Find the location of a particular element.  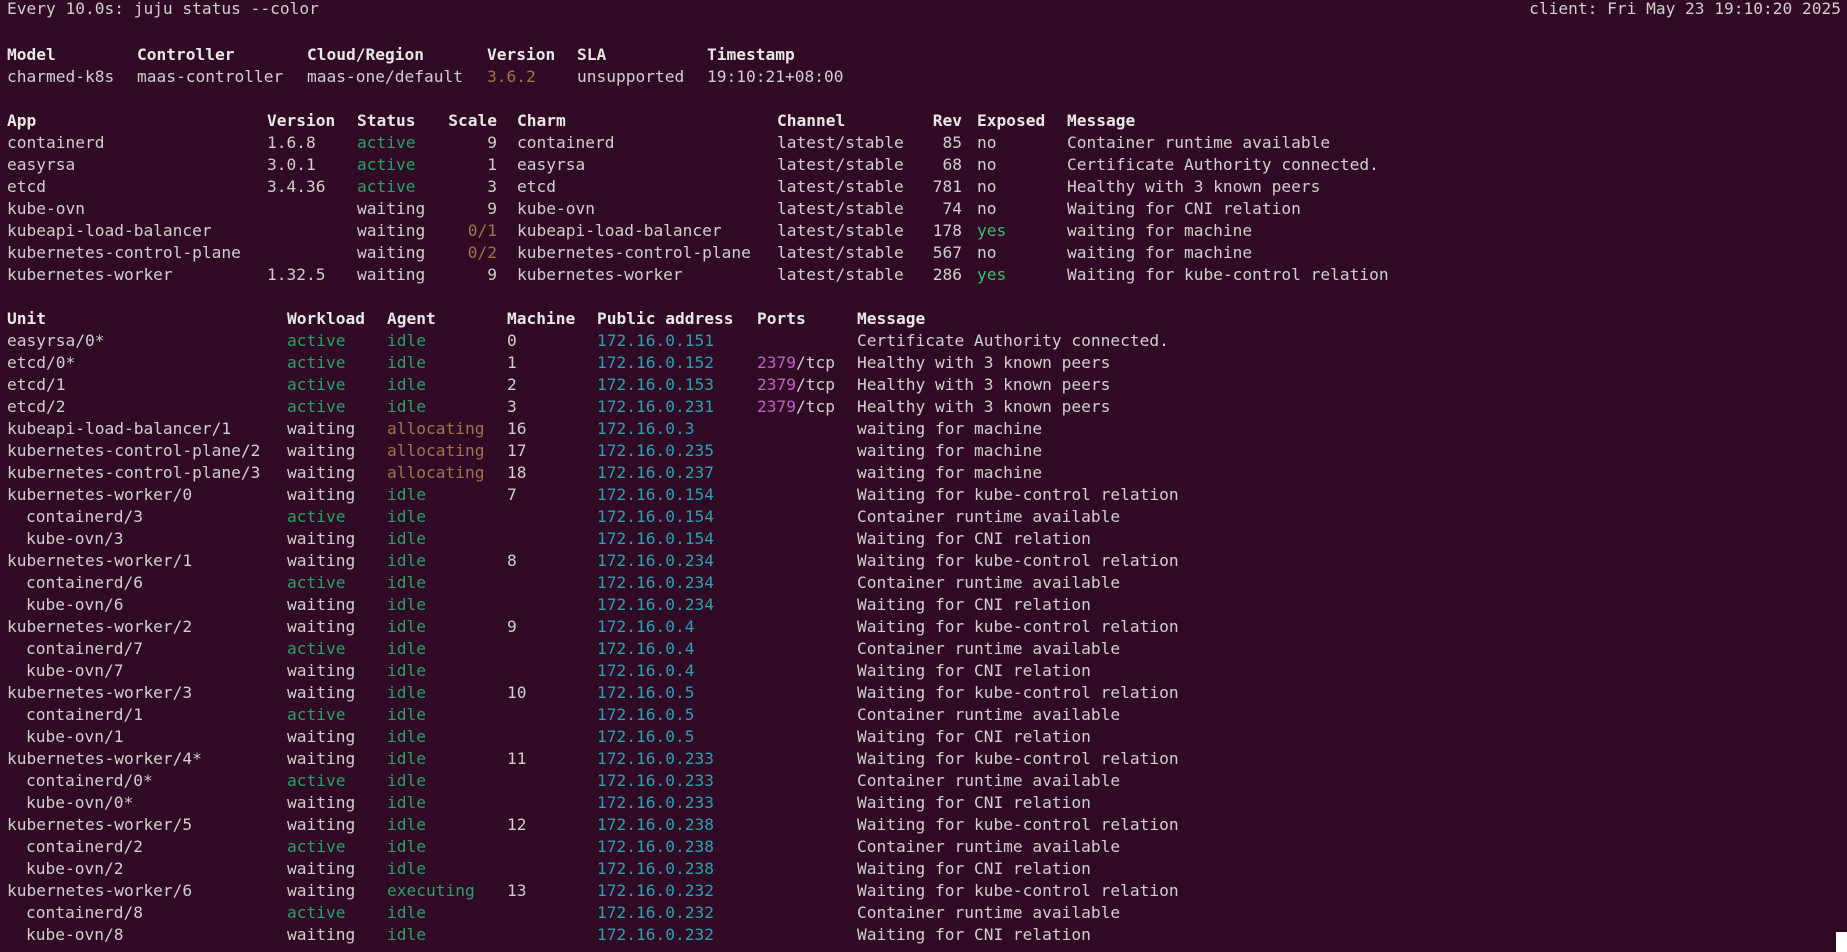

unit-machine: 13 is located at coordinates (517, 890).